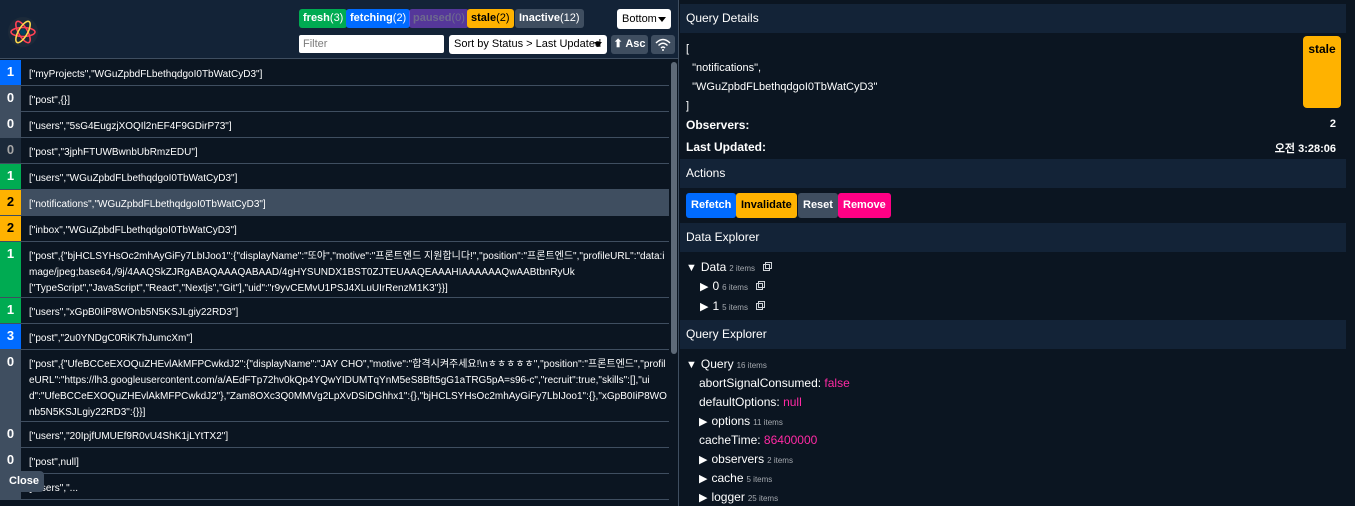 Image resolution: width=1355 pixels, height=506 pixels. Describe the element at coordinates (439, 18) in the screenshot. I see `paused-filter-badge: paused(0)` at that location.